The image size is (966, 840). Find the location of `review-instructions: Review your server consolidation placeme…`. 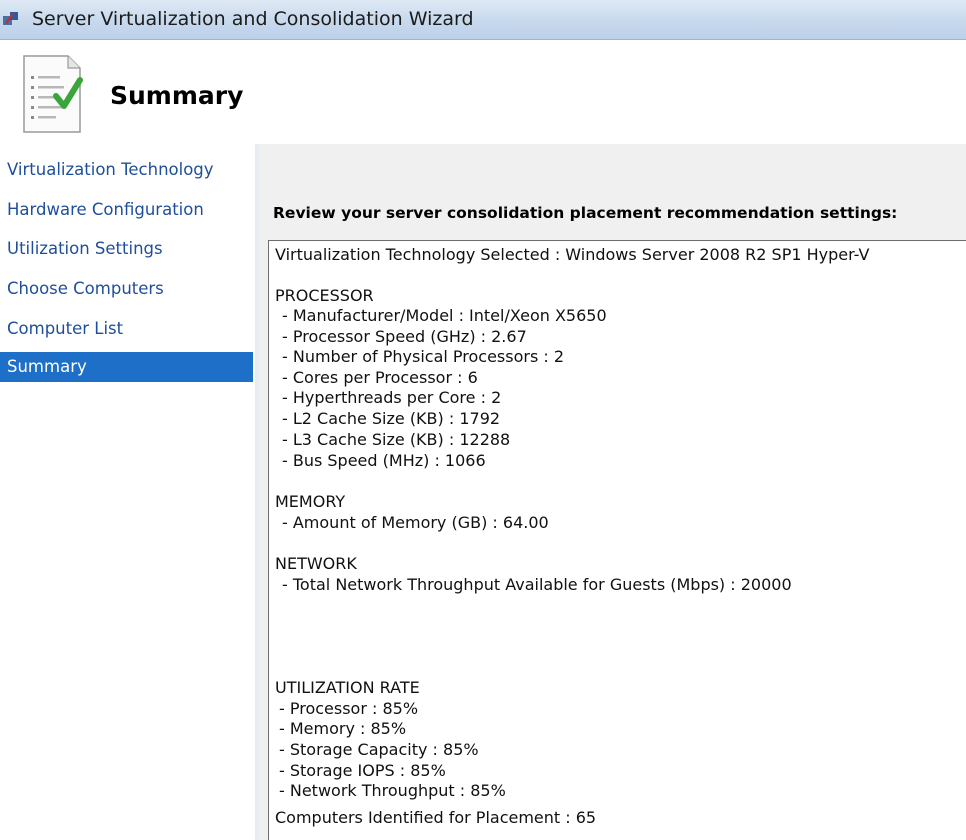

review-instructions: Review your server consolidation placeme… is located at coordinates (585, 213).